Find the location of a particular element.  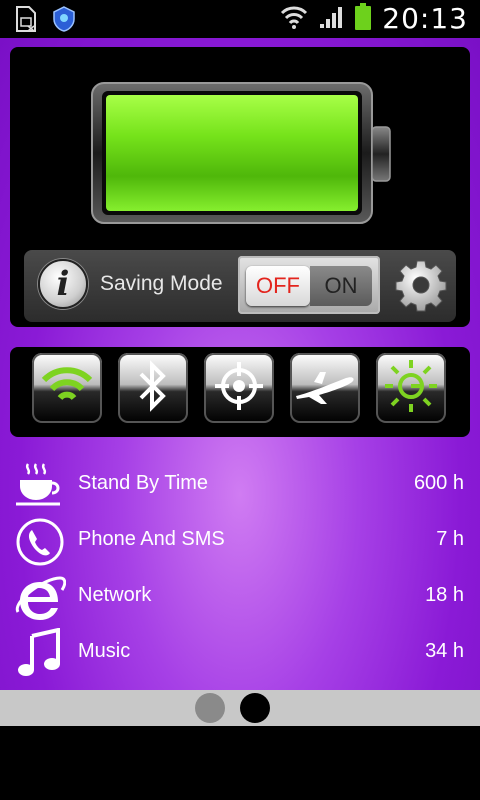

saving-mode-row: i Saving Mode OFF ON is located at coordinates (240, 286).